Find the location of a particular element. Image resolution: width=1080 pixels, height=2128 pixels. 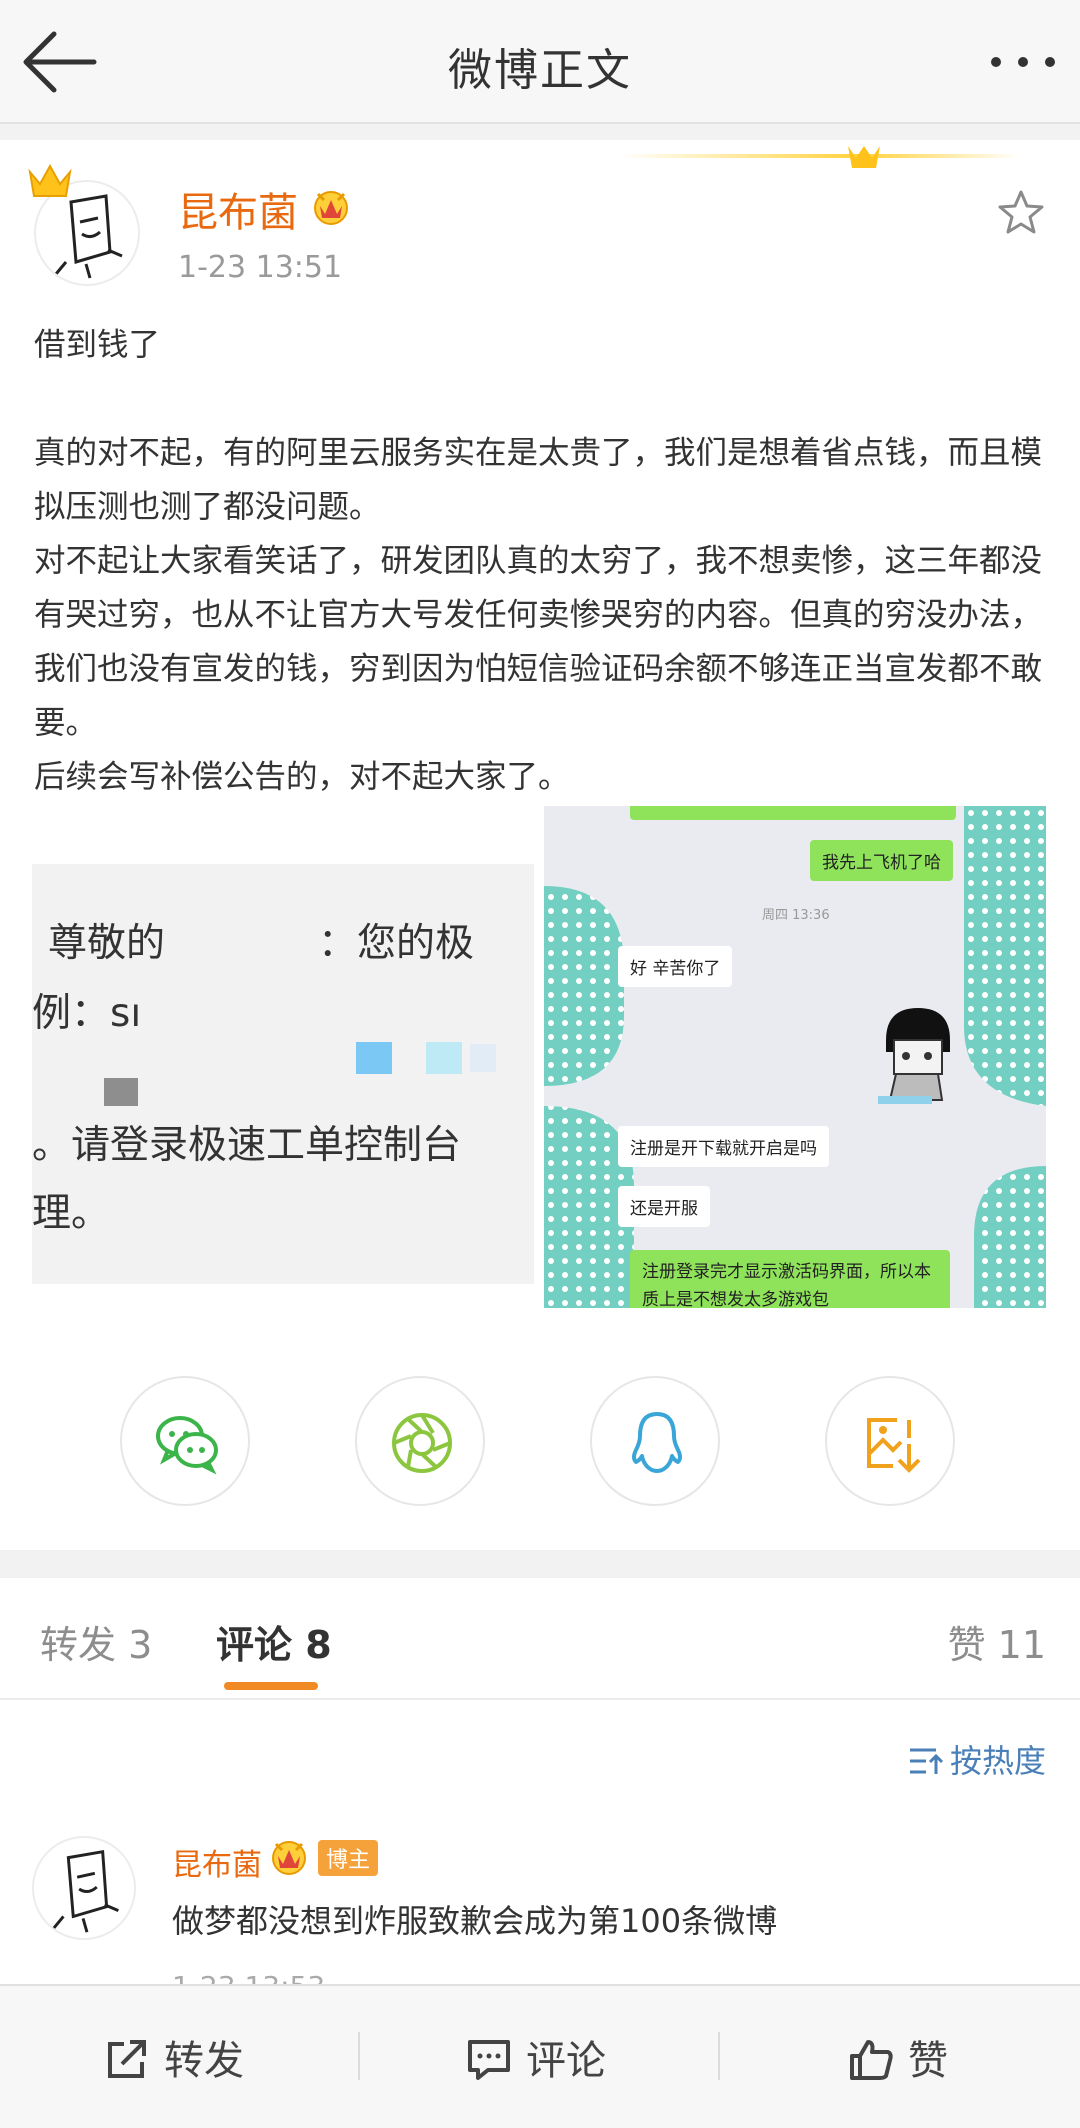

thumbs-up-icon is located at coordinates (871, 2060).